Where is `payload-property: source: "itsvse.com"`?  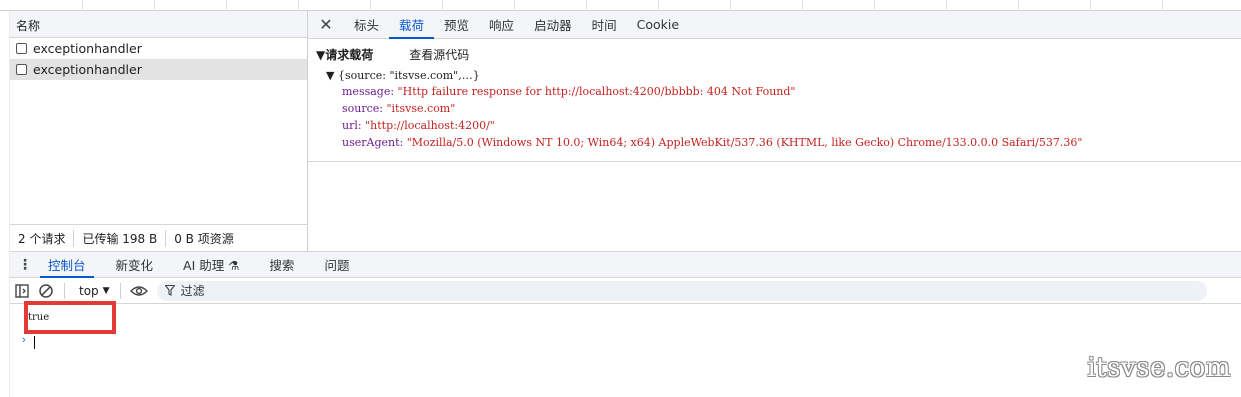
payload-property: source: "itsvse.com" is located at coordinates (787, 109).